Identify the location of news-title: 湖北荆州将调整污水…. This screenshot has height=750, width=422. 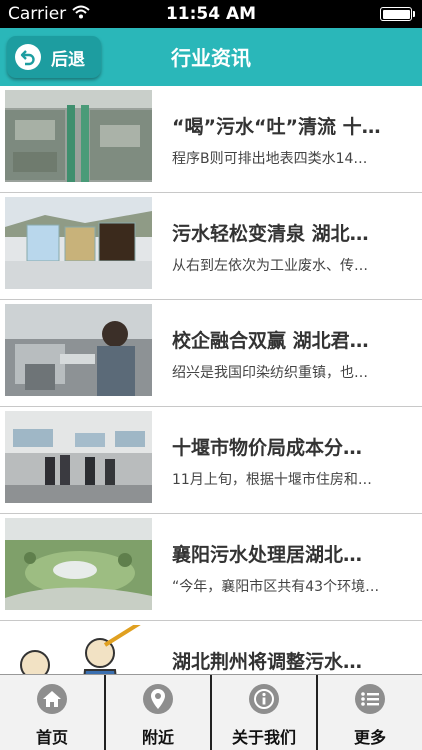
(267, 662).